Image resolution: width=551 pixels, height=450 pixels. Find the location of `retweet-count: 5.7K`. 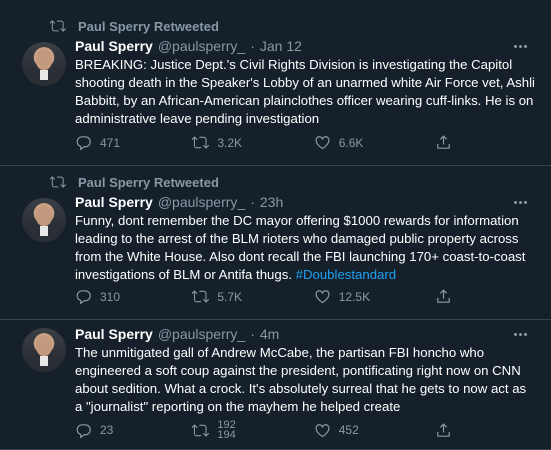

retweet-count: 5.7K is located at coordinates (230, 296).